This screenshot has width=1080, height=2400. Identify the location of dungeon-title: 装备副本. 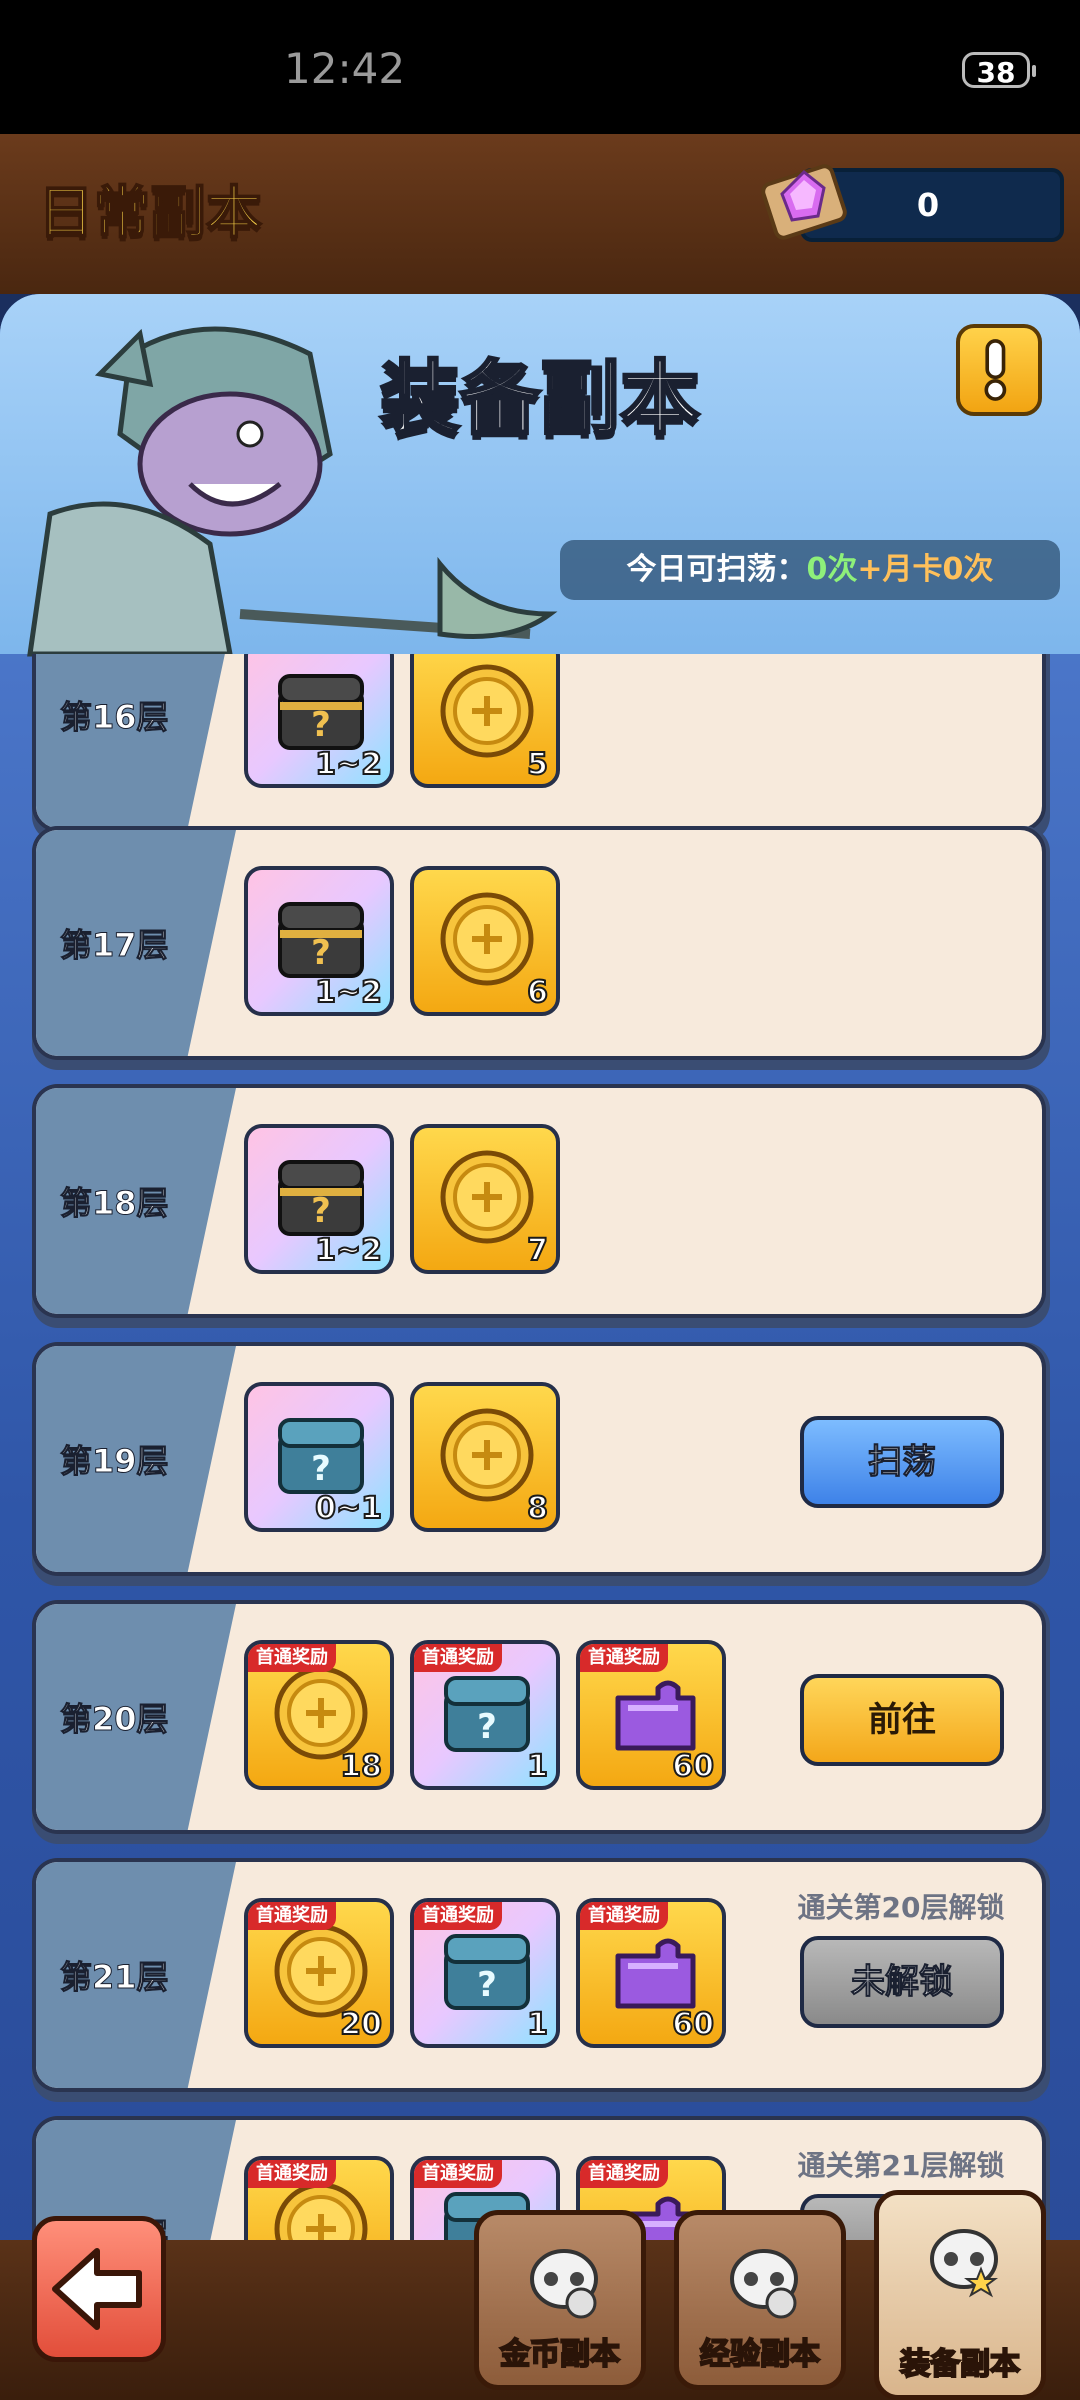
(540, 399).